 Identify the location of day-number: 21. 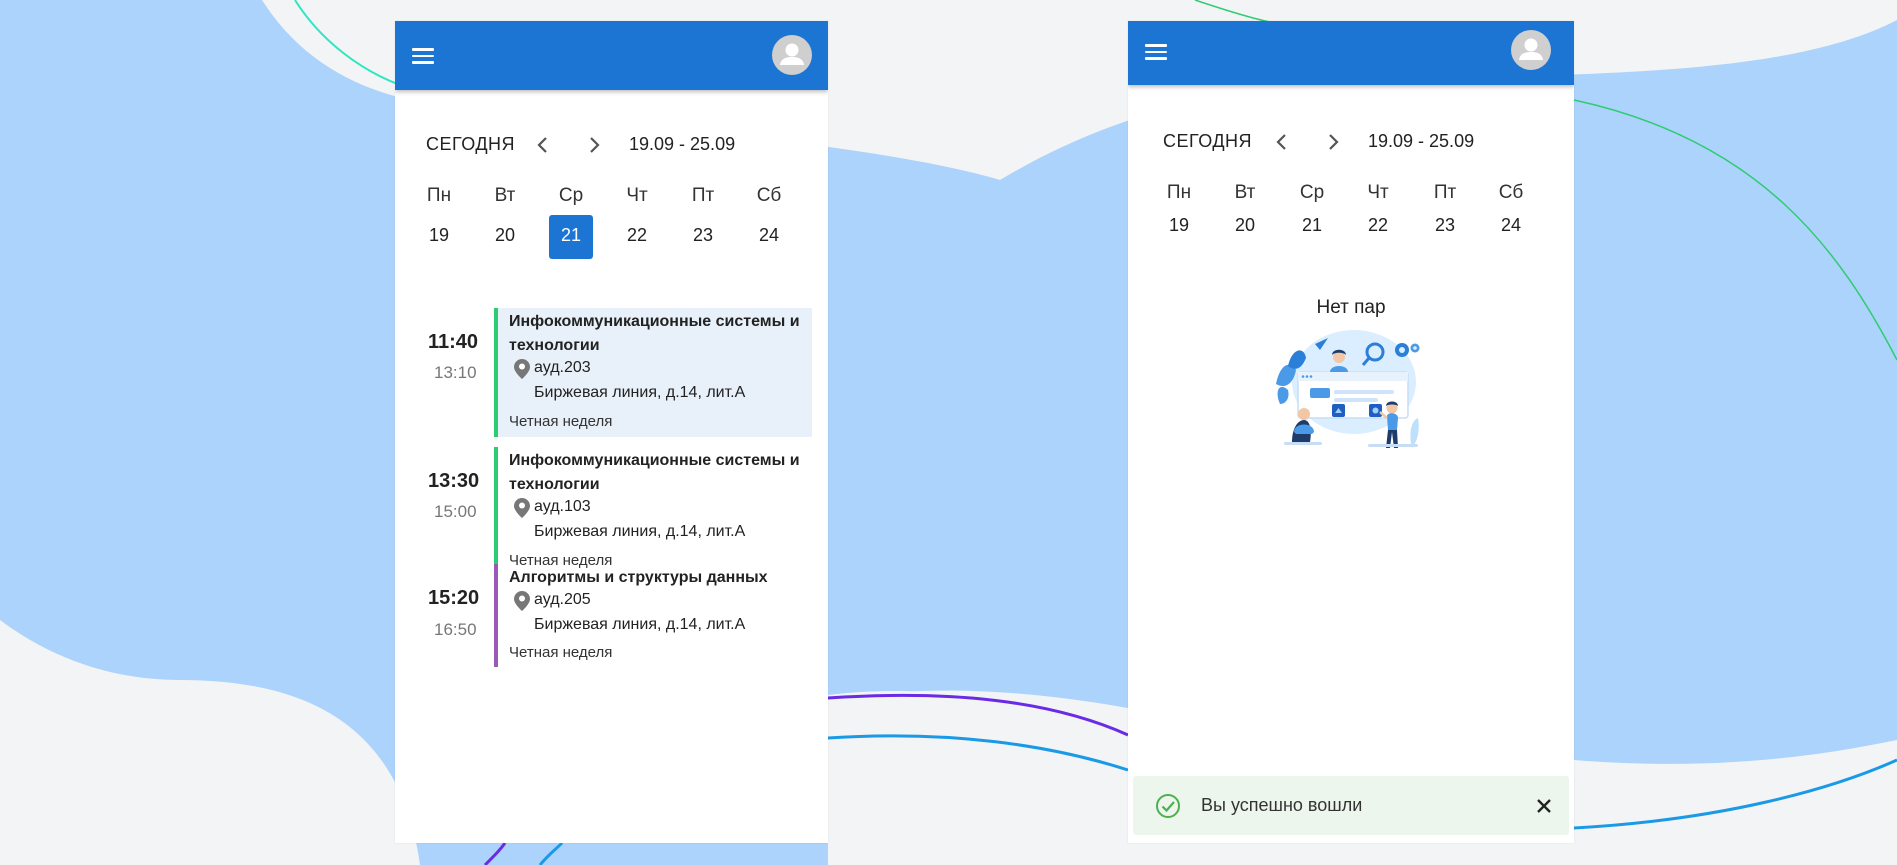
(1312, 225).